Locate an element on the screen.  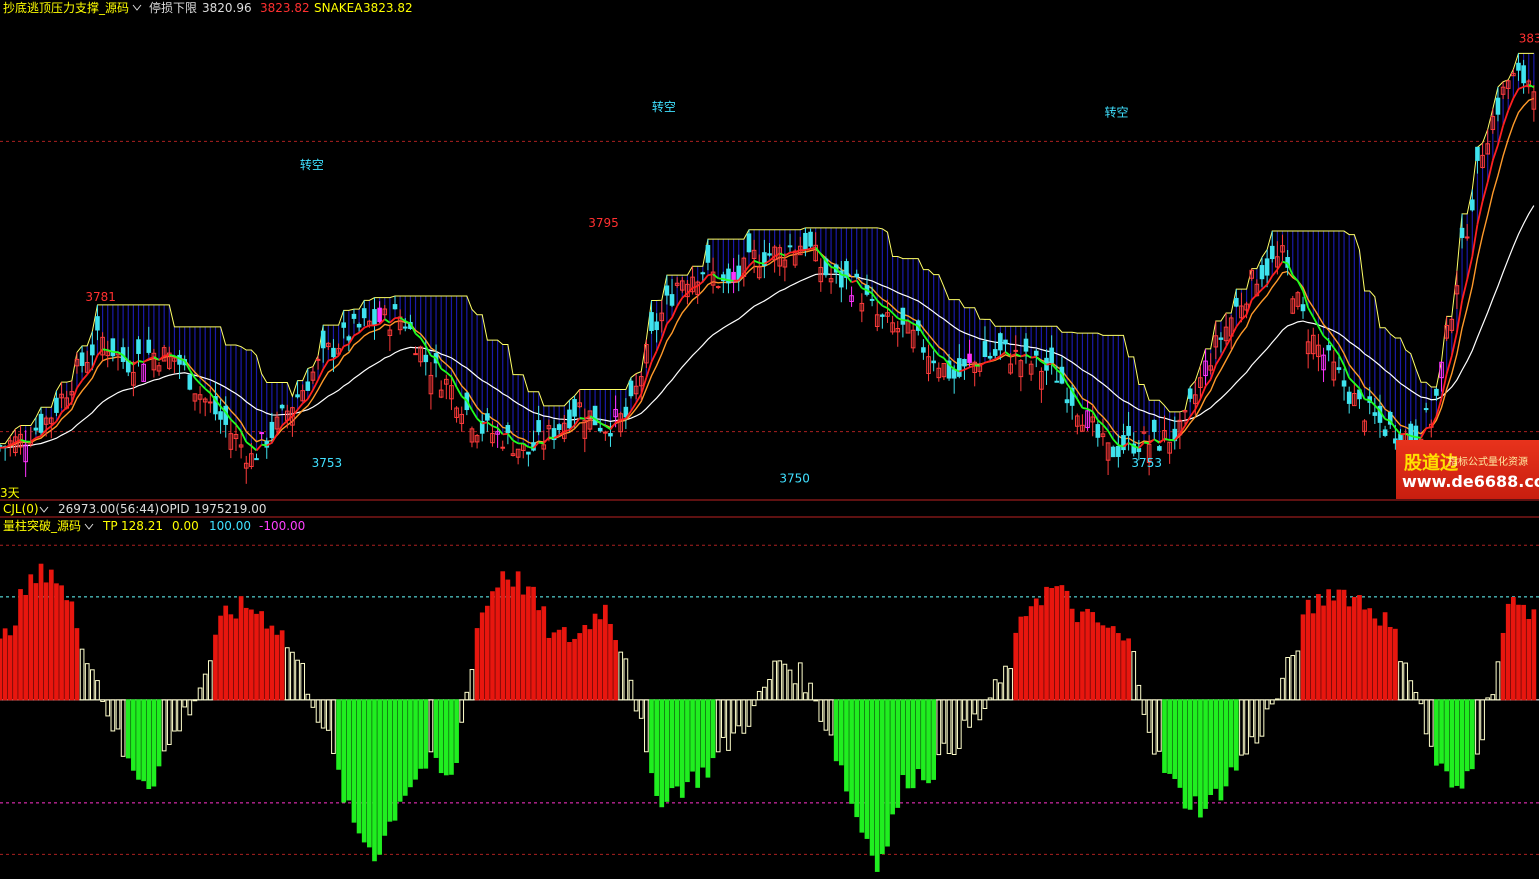
sub-indicator-name: 量柱突破_源码 is located at coordinates (42, 525).